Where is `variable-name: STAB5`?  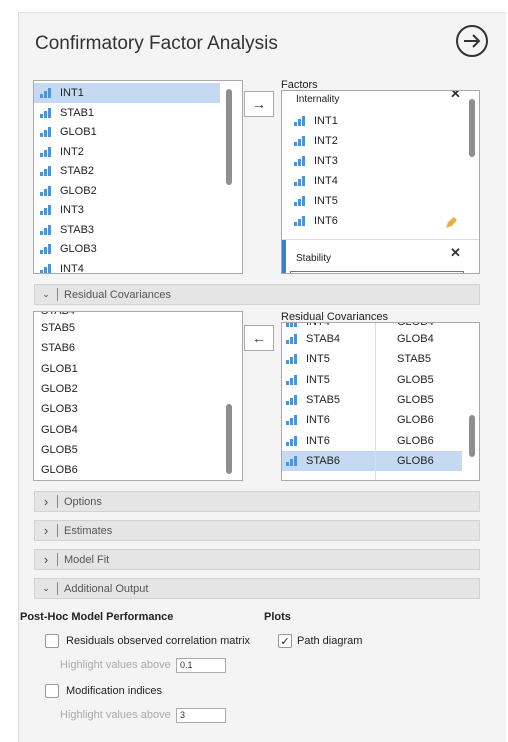
variable-name: STAB5 is located at coordinates (58, 328).